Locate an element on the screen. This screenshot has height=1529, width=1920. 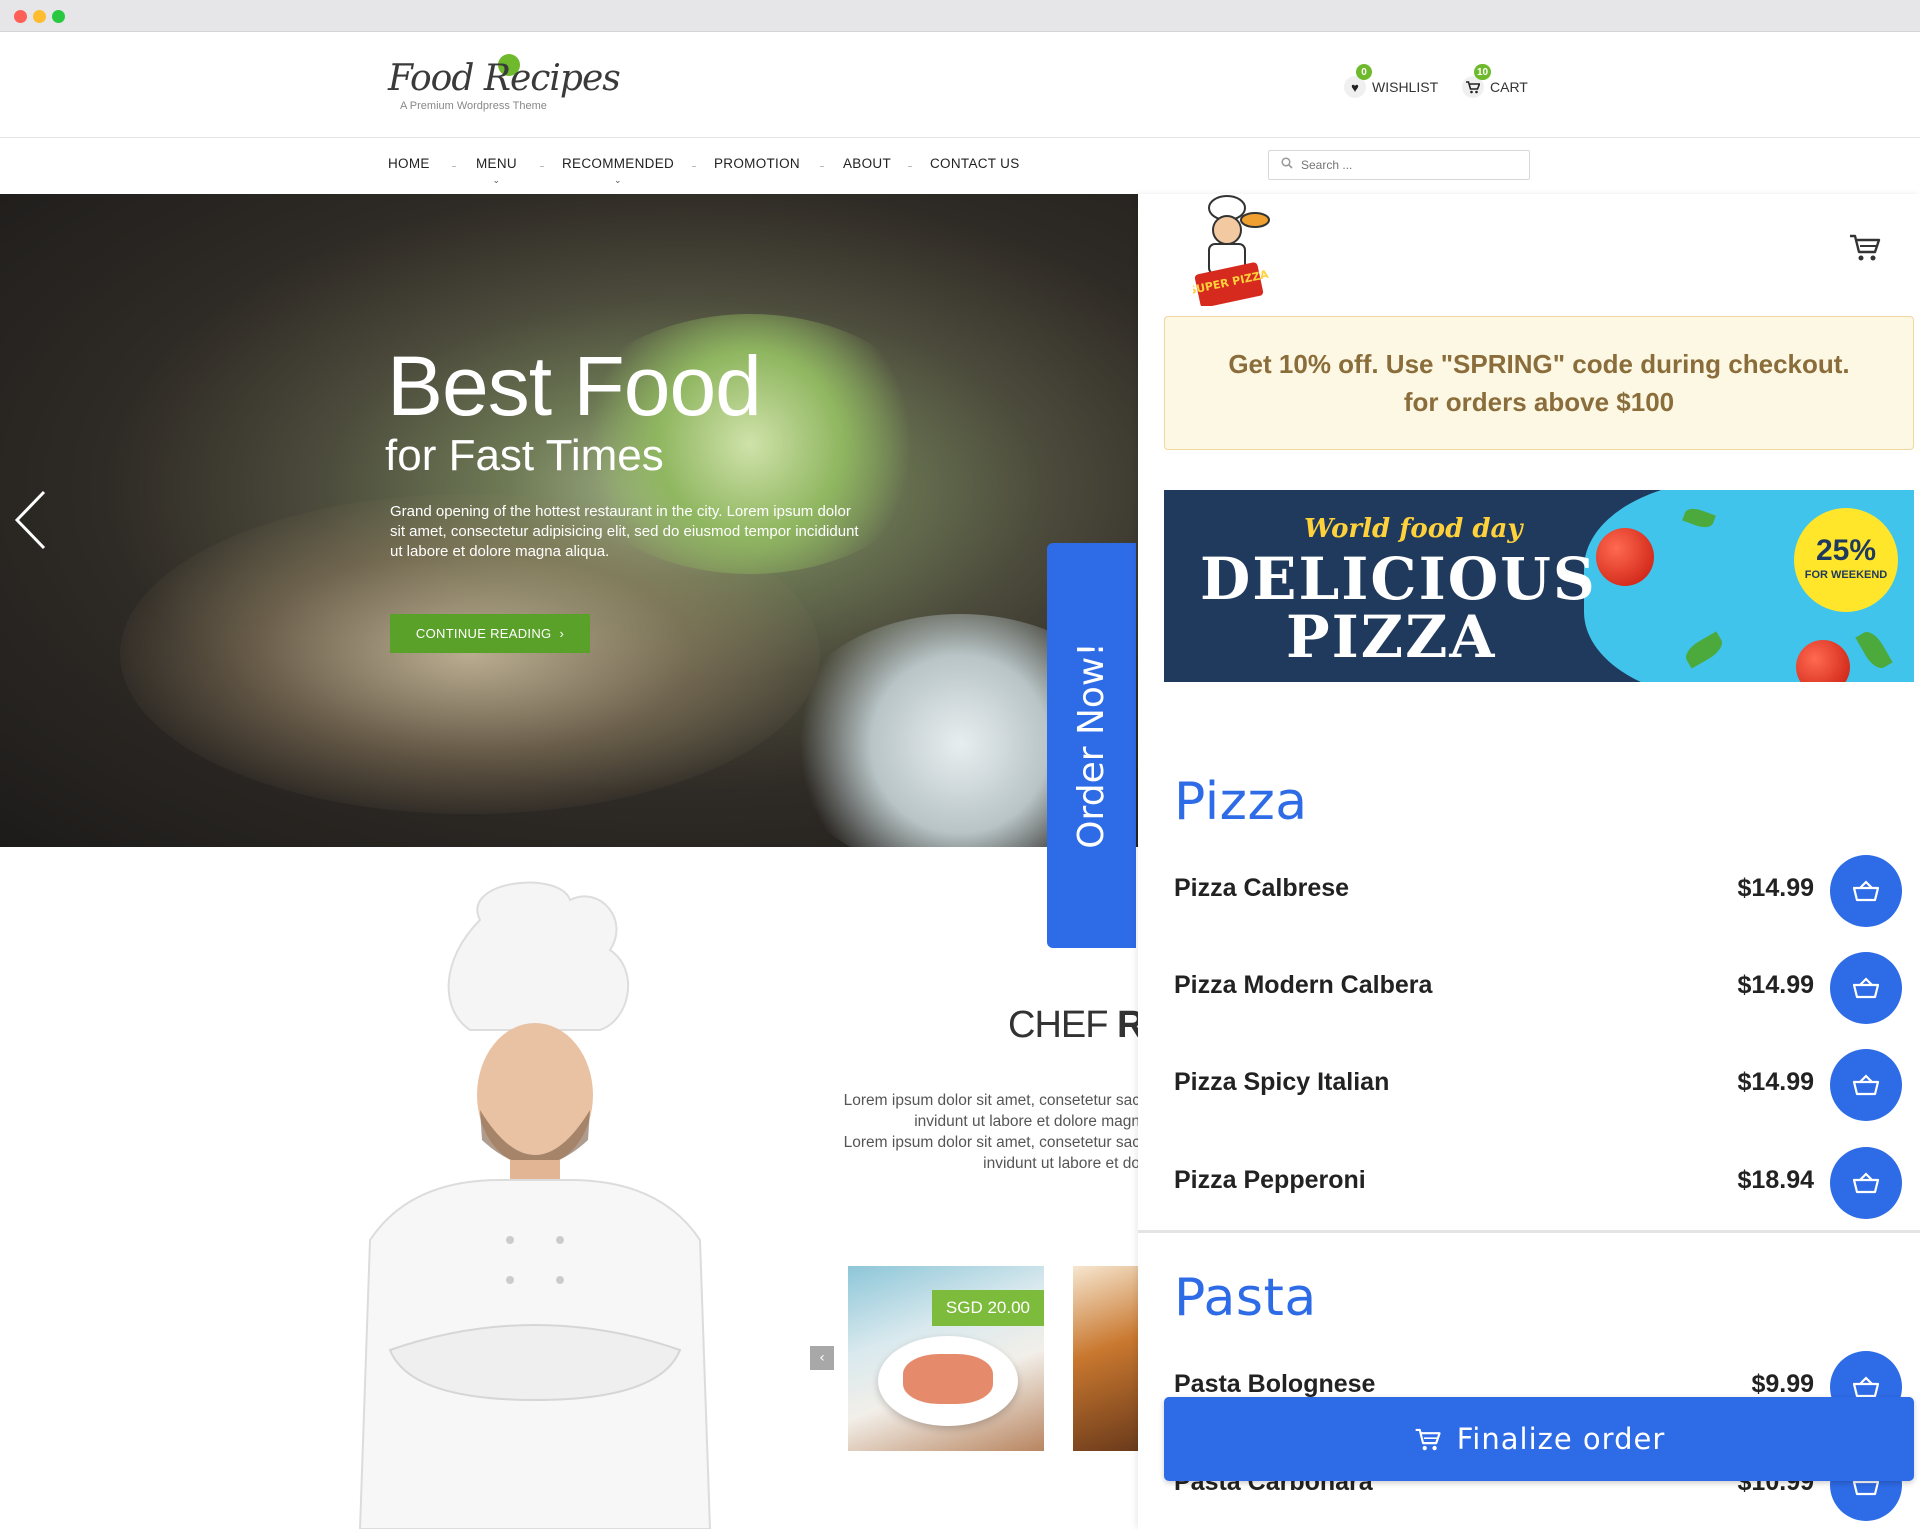
site-tagline: A Premium Wordpress Theme is located at coordinates (473, 106).